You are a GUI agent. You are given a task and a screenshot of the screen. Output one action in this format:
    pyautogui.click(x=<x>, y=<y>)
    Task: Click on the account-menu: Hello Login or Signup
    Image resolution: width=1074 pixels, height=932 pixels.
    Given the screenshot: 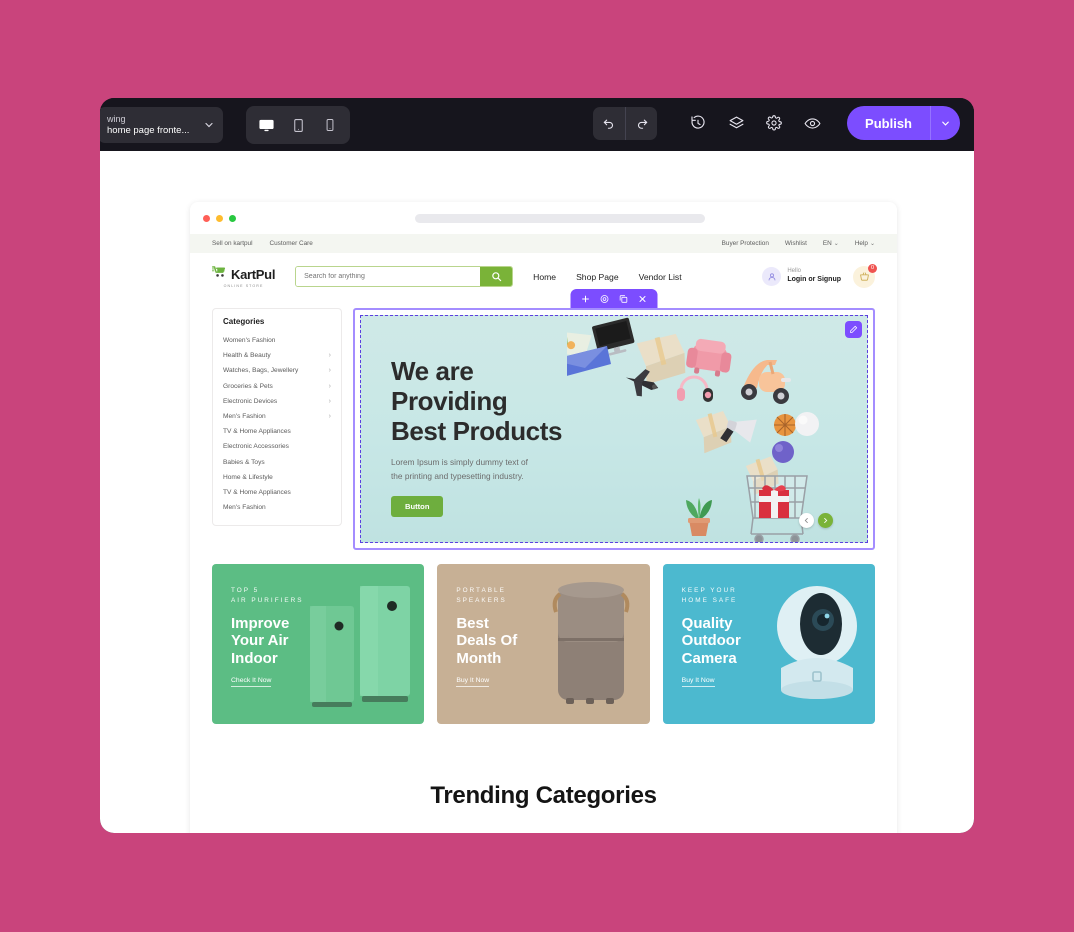 What is the action you would take?
    pyautogui.click(x=801, y=276)
    